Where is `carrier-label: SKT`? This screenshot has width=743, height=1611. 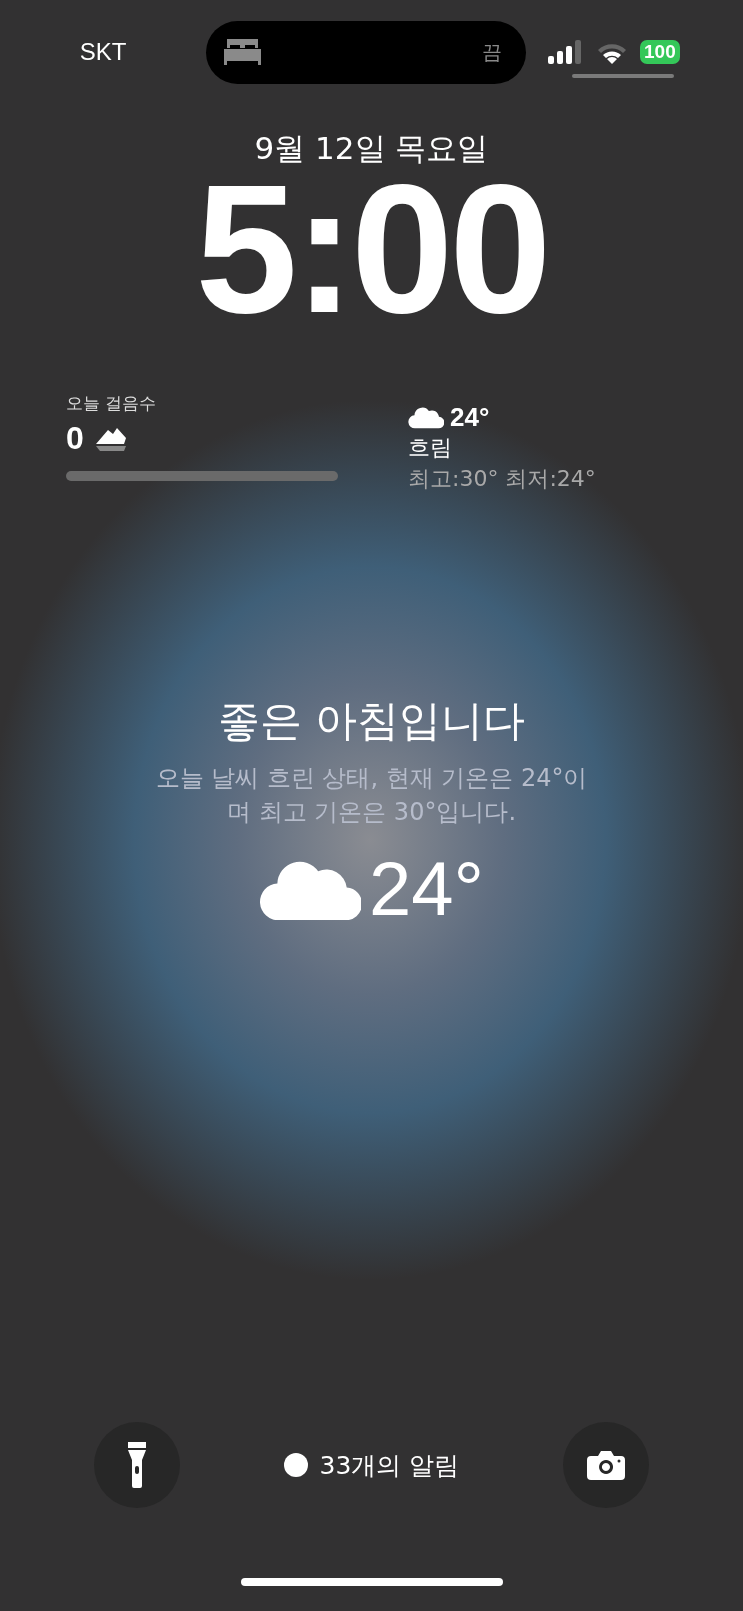
carrier-label: SKT is located at coordinates (103, 52).